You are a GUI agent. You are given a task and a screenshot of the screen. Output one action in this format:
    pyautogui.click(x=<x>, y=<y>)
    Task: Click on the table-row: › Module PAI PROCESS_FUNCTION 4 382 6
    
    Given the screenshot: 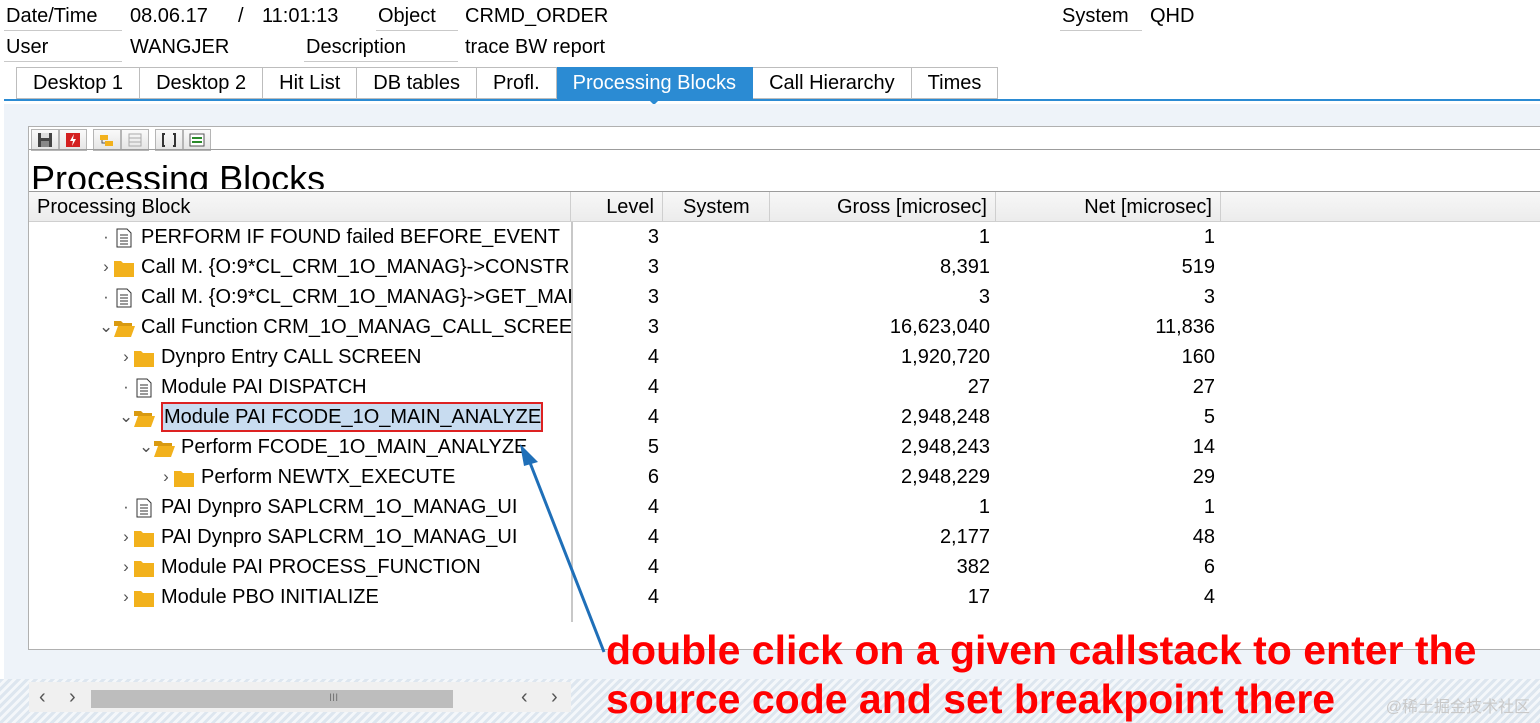 What is the action you would take?
    pyautogui.click(x=784, y=567)
    